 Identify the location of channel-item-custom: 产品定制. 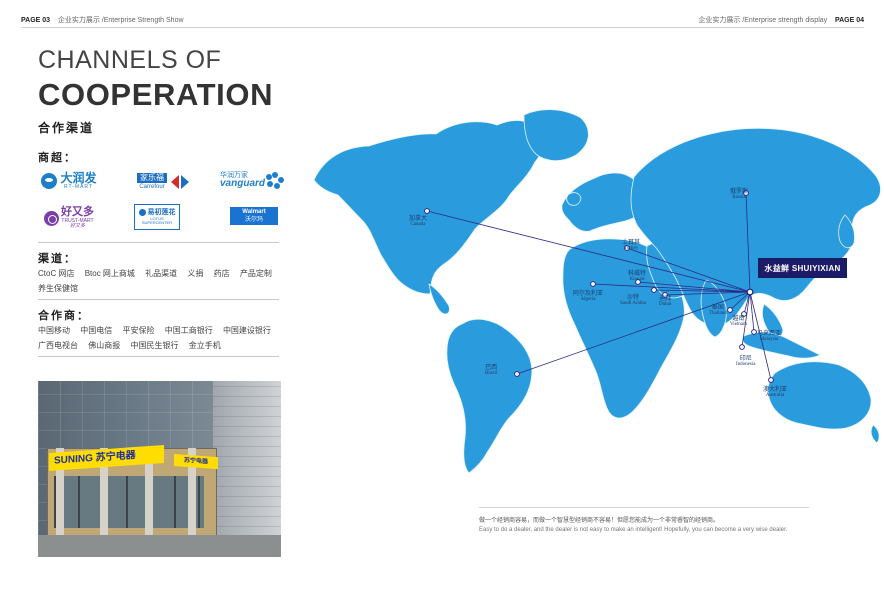
(255, 273).